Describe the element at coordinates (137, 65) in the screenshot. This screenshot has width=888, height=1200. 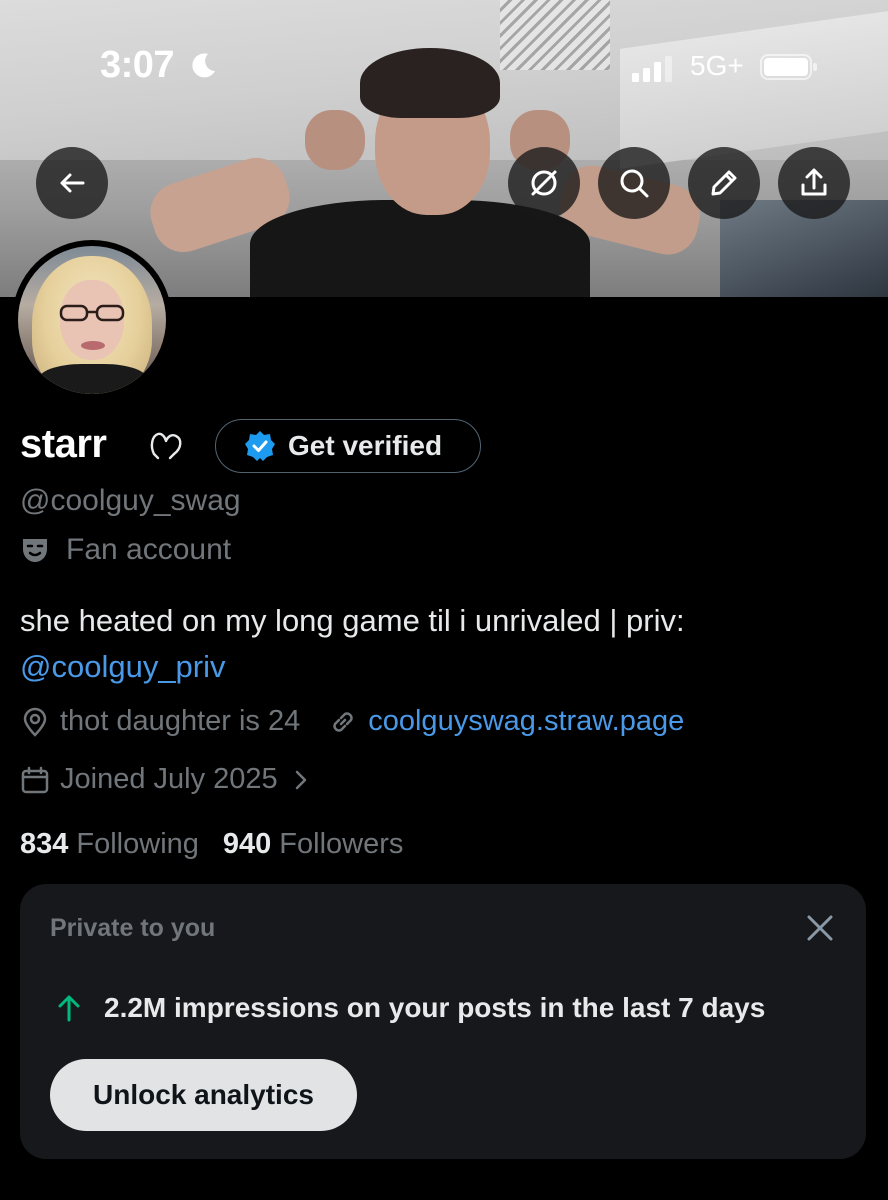
I see `status-time: 3:07` at that location.